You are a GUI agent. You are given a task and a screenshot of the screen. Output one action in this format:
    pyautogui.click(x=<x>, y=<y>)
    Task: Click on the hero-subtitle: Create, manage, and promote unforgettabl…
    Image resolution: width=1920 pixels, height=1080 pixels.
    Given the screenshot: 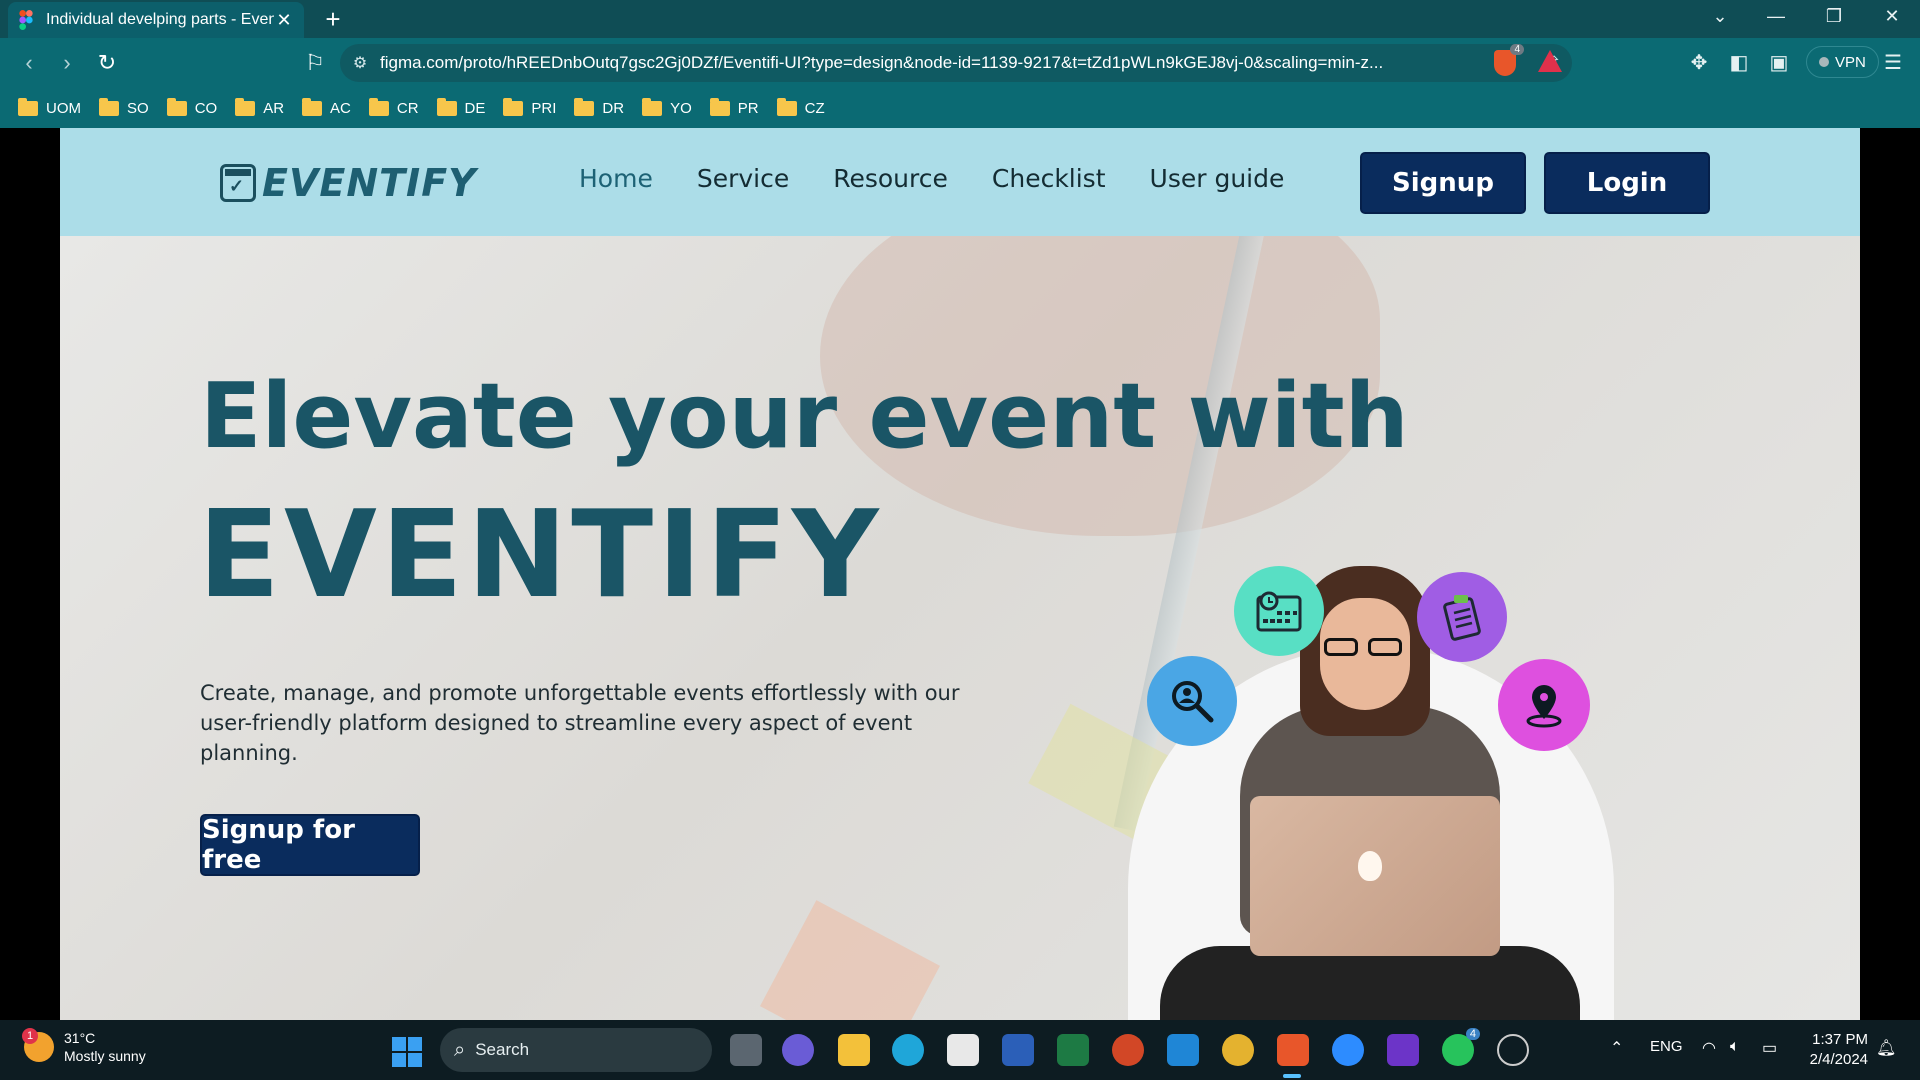 What is the action you would take?
    pyautogui.click(x=580, y=723)
    